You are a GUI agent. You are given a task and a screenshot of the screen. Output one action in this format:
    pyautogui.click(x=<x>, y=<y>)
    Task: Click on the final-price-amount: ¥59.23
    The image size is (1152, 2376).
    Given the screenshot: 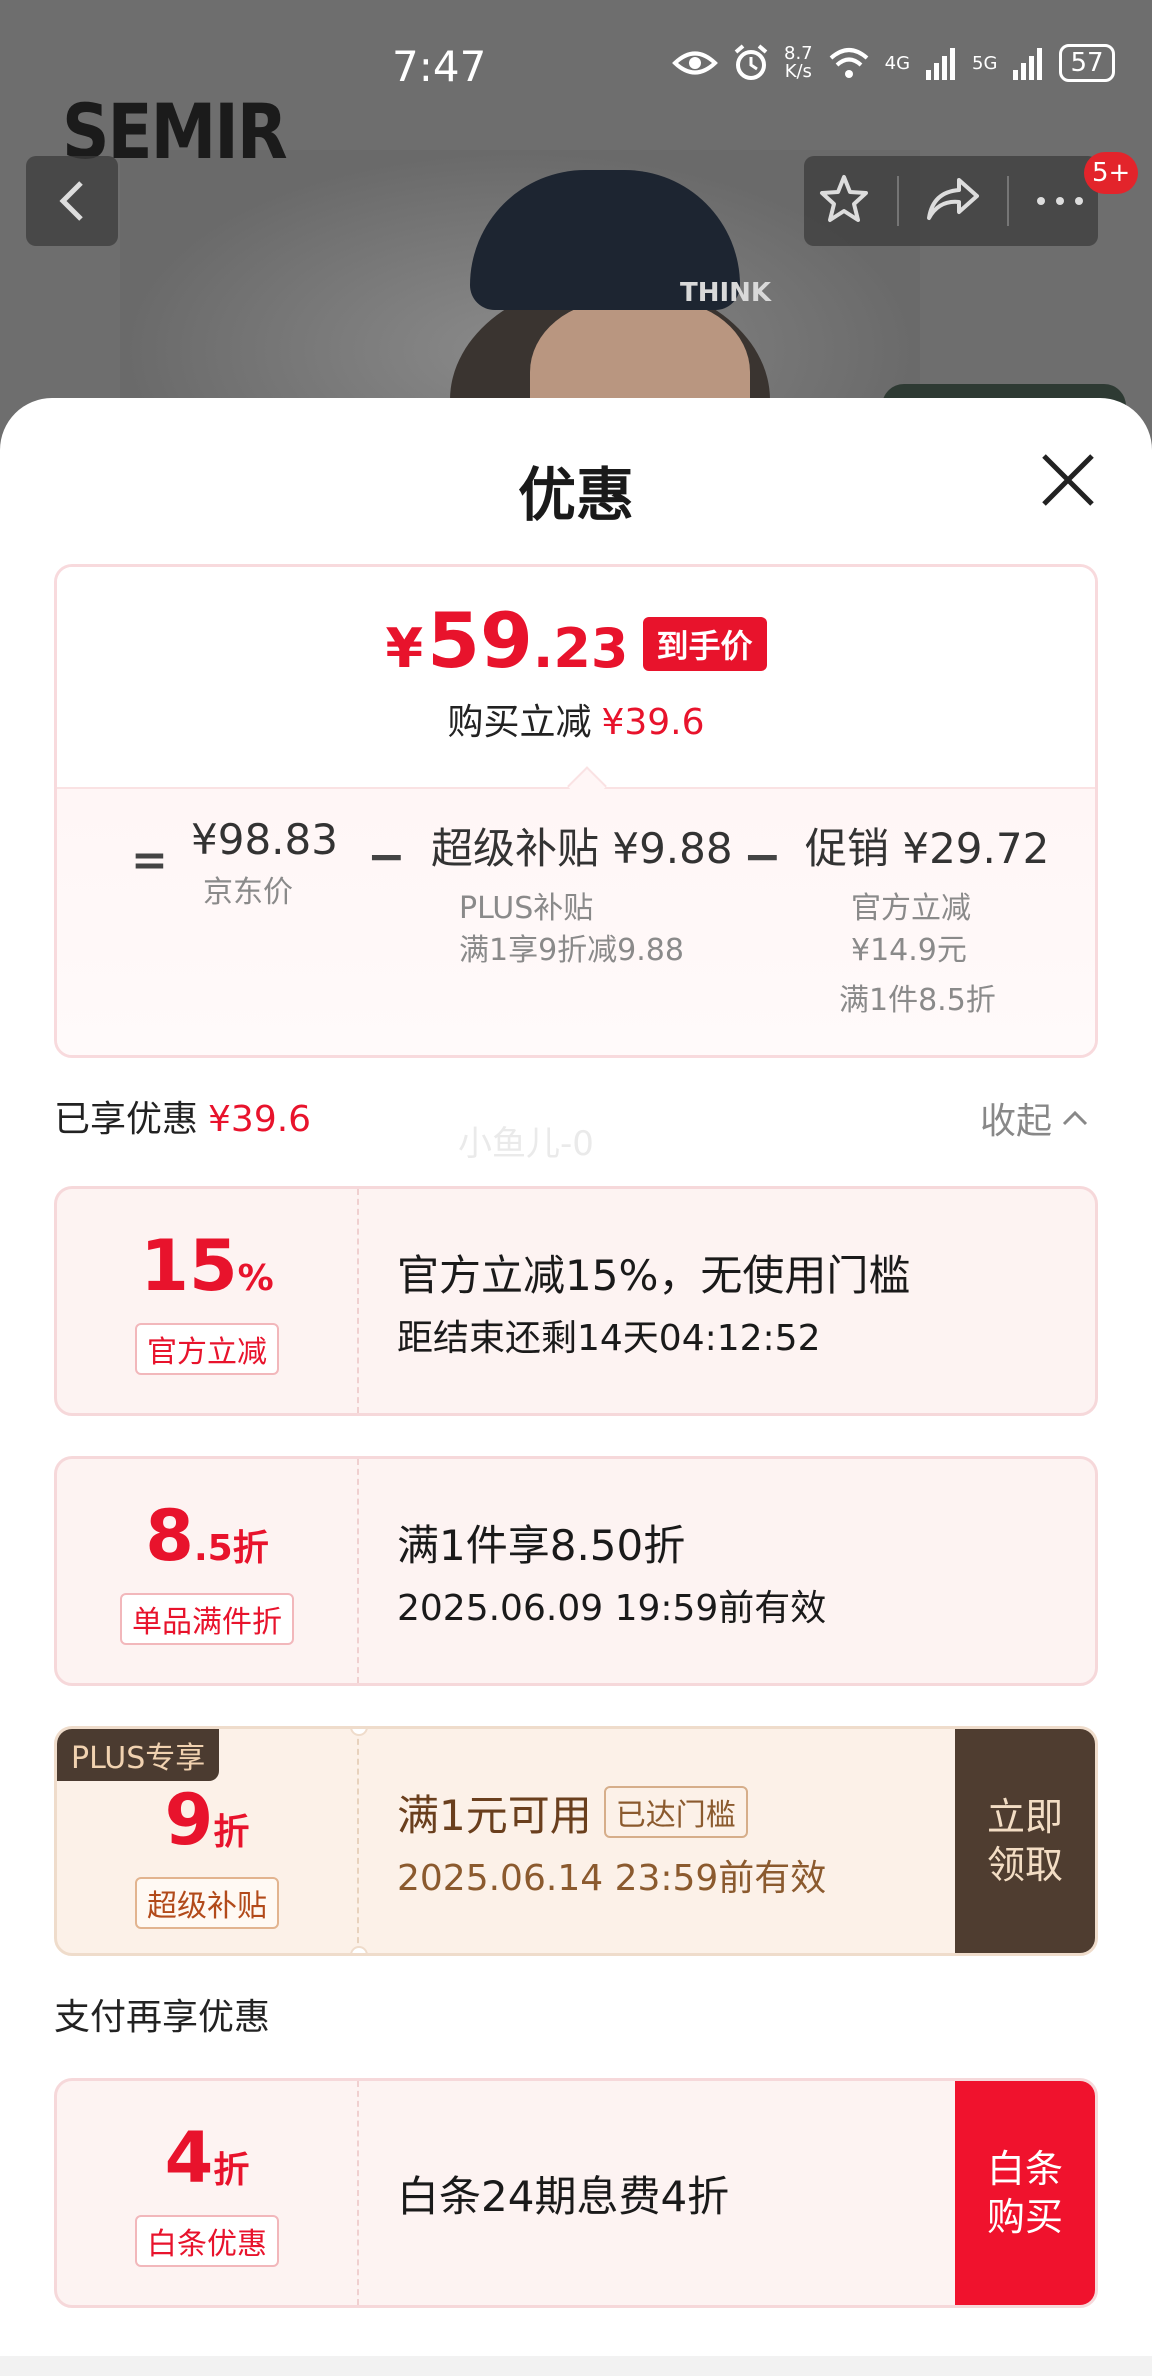 What is the action you would take?
    pyautogui.click(x=507, y=640)
    